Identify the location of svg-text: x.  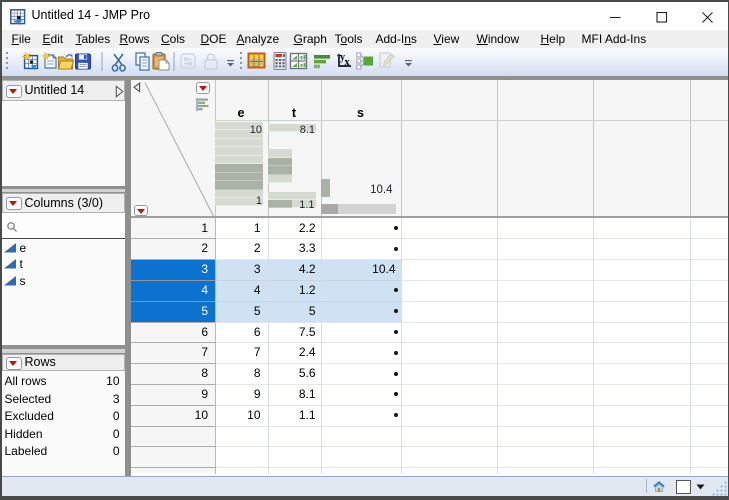
(346, 62).